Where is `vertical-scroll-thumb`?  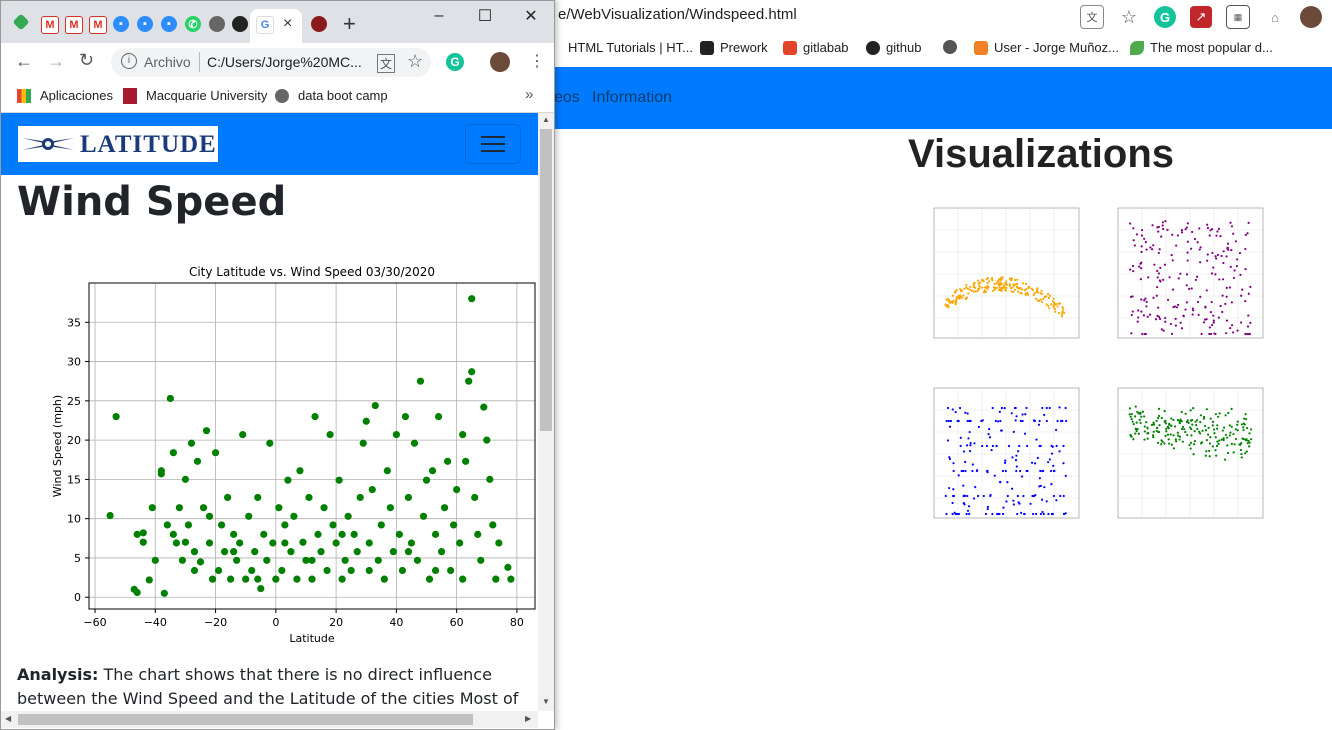
vertical-scroll-thumb is located at coordinates (546, 280).